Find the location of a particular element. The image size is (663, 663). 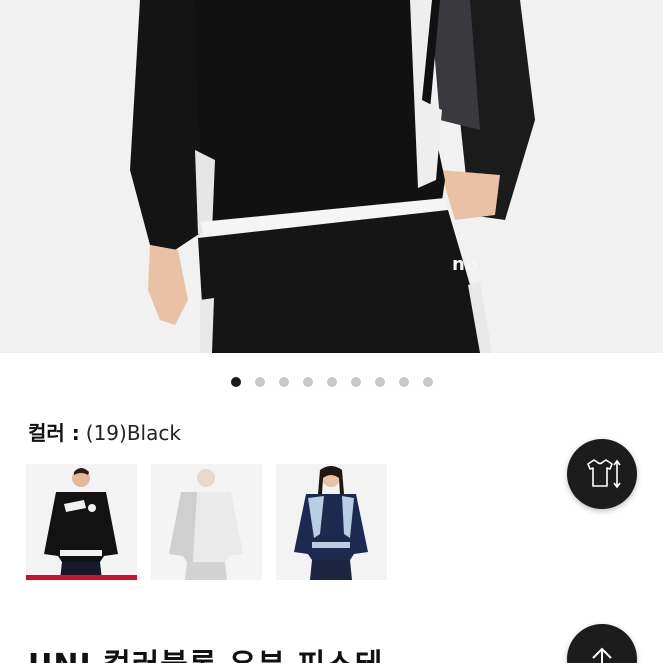

tshirt-size-icon is located at coordinates (604, 474).